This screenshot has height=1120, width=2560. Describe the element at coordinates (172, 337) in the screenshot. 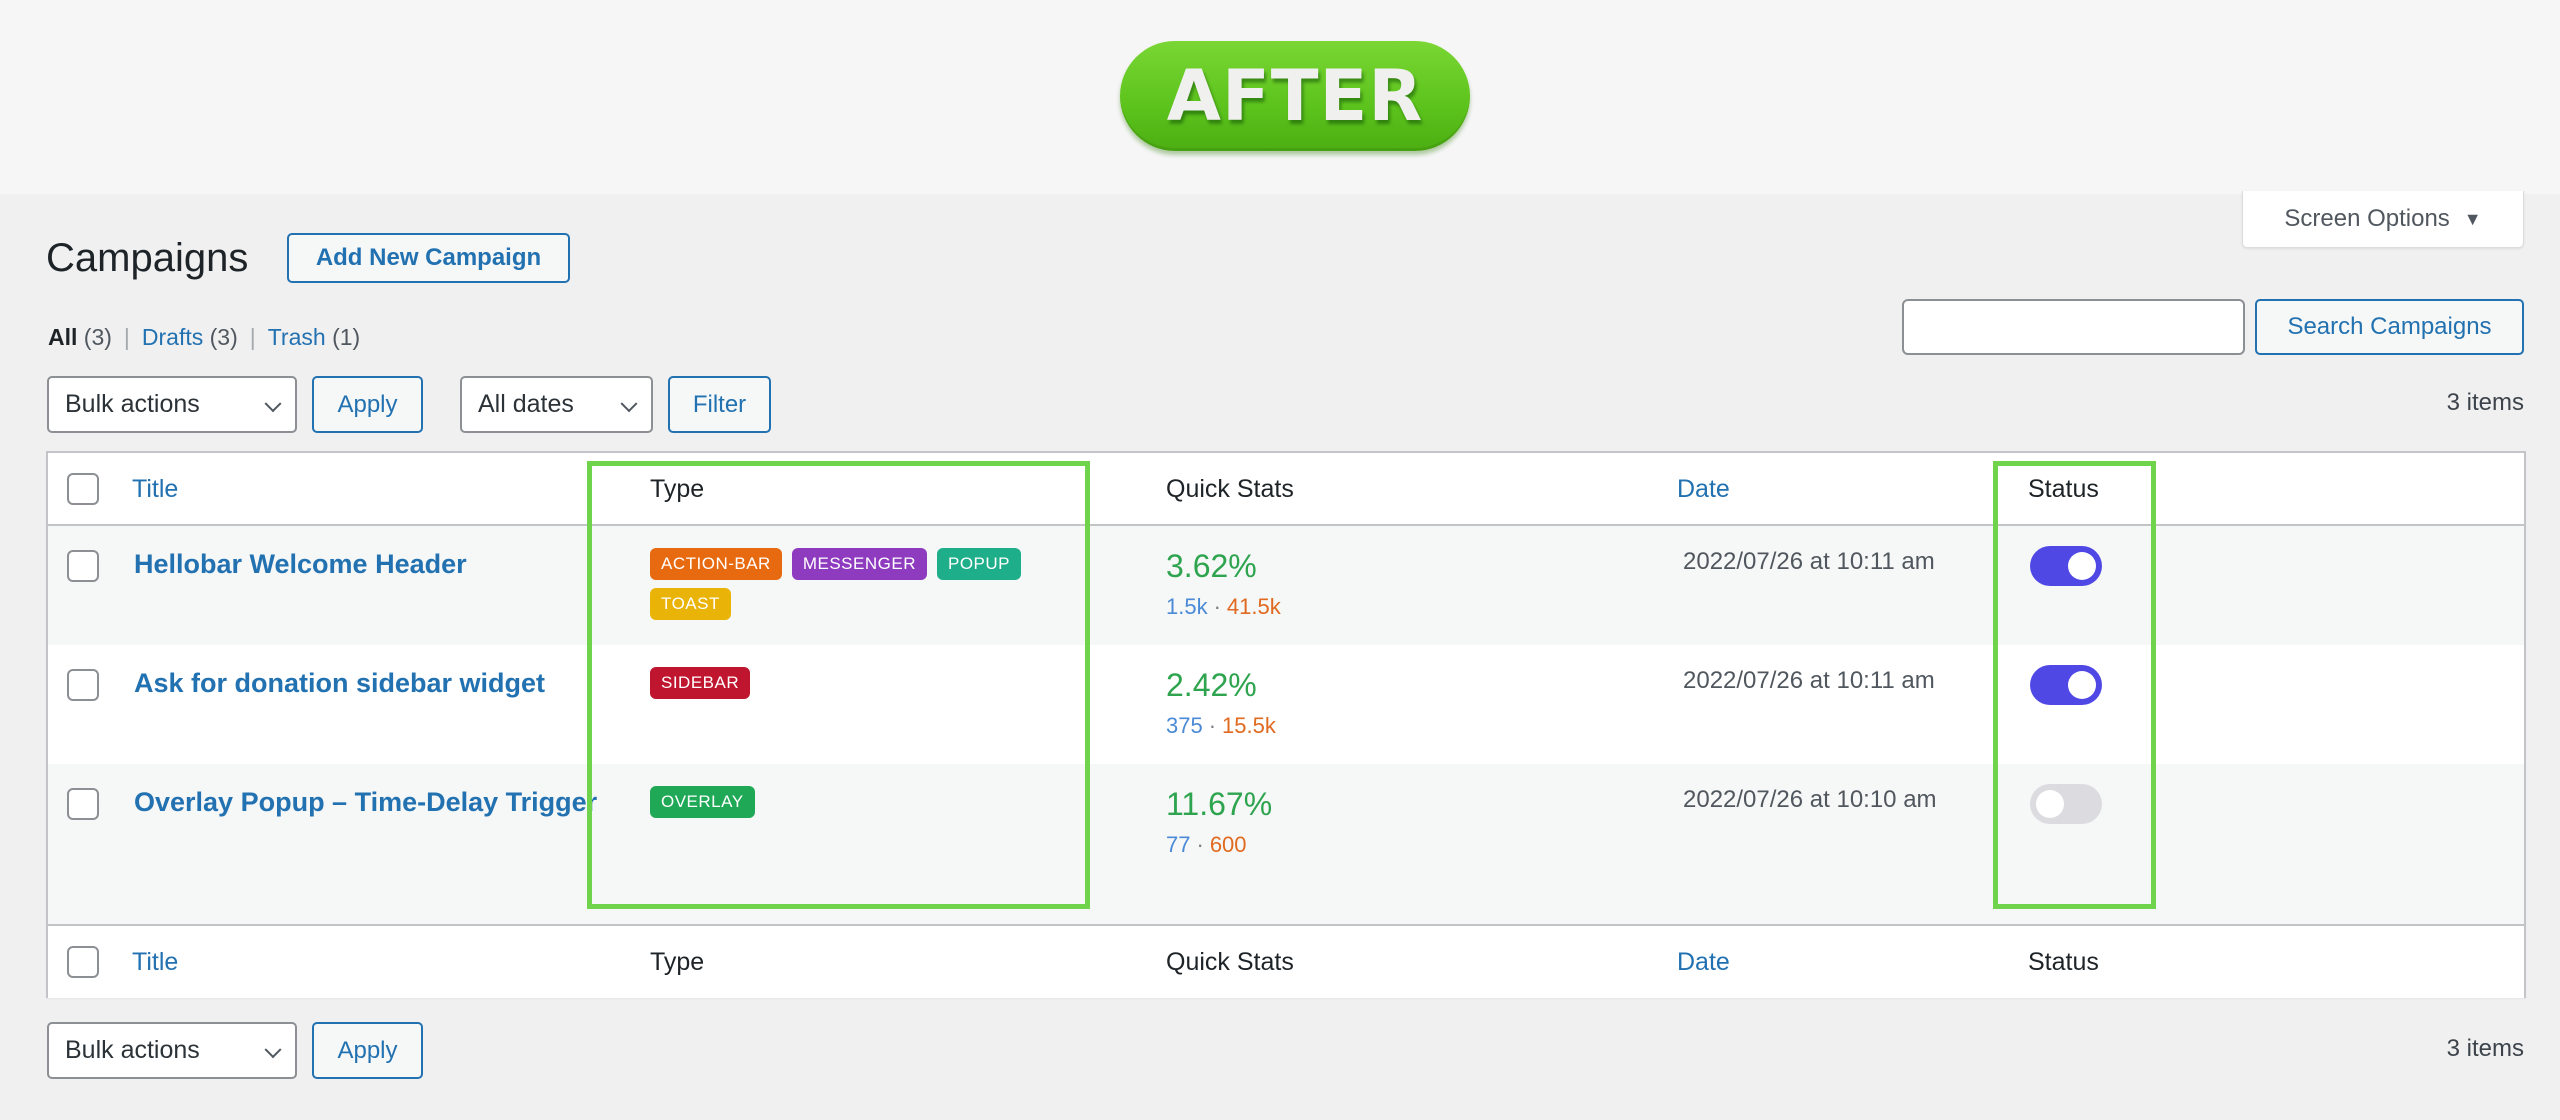

I see `view-drafts-label: Drafts` at that location.